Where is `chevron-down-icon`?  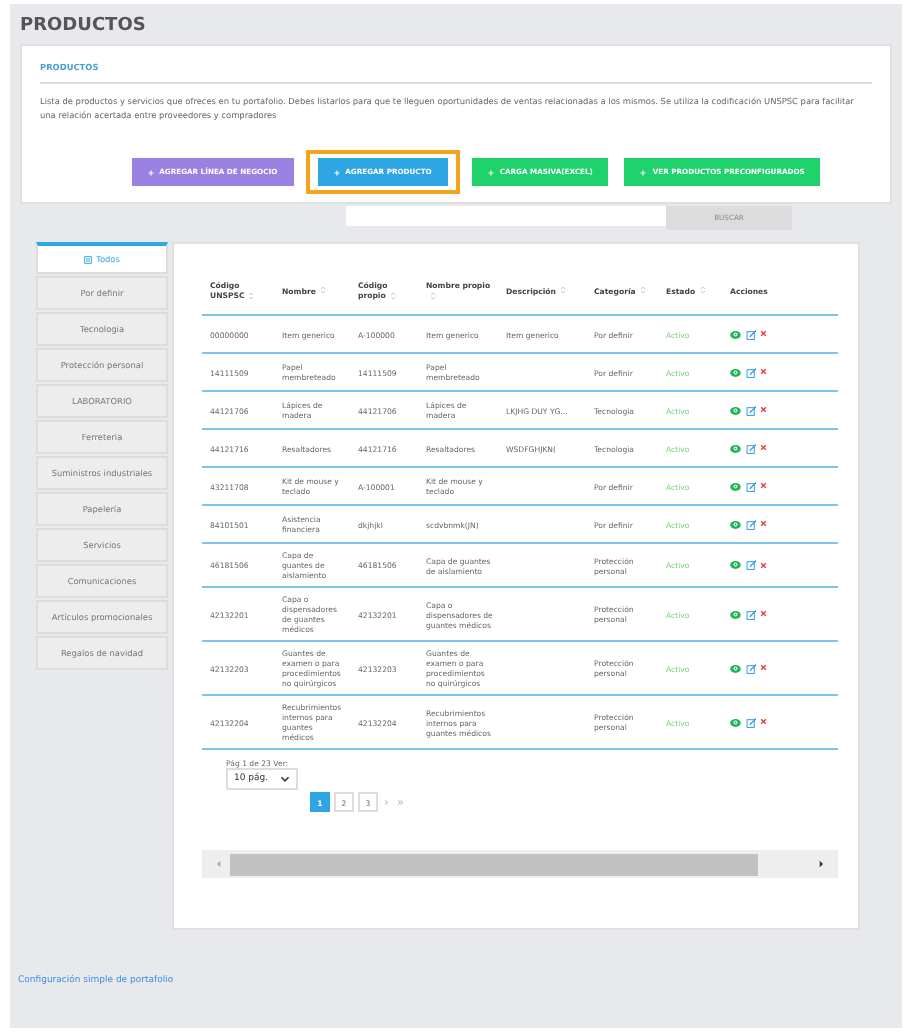 chevron-down-icon is located at coordinates (285, 779).